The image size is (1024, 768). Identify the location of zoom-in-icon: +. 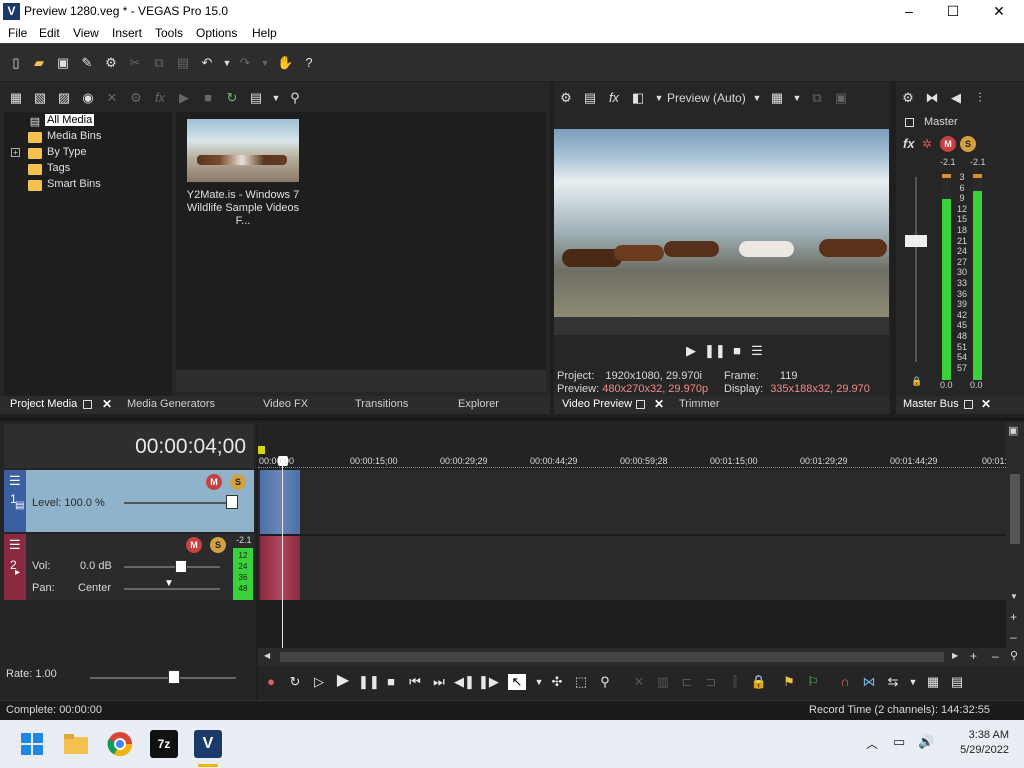
(1013, 617).